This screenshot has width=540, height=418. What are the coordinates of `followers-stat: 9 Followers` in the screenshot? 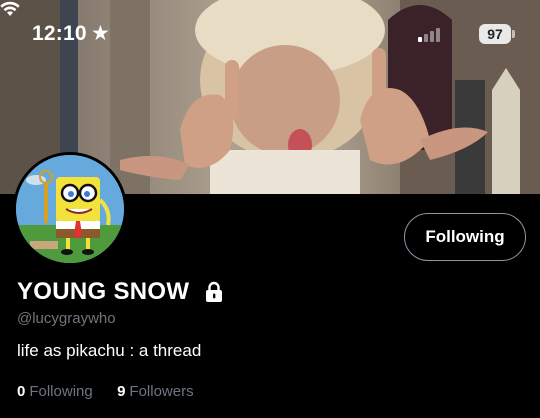 It's located at (155, 391).